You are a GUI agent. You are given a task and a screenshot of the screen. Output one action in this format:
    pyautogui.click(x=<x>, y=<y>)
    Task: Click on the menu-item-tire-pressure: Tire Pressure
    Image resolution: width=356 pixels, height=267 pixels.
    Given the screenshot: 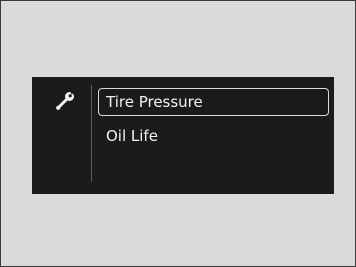 What is the action you would take?
    pyautogui.click(x=213, y=102)
    